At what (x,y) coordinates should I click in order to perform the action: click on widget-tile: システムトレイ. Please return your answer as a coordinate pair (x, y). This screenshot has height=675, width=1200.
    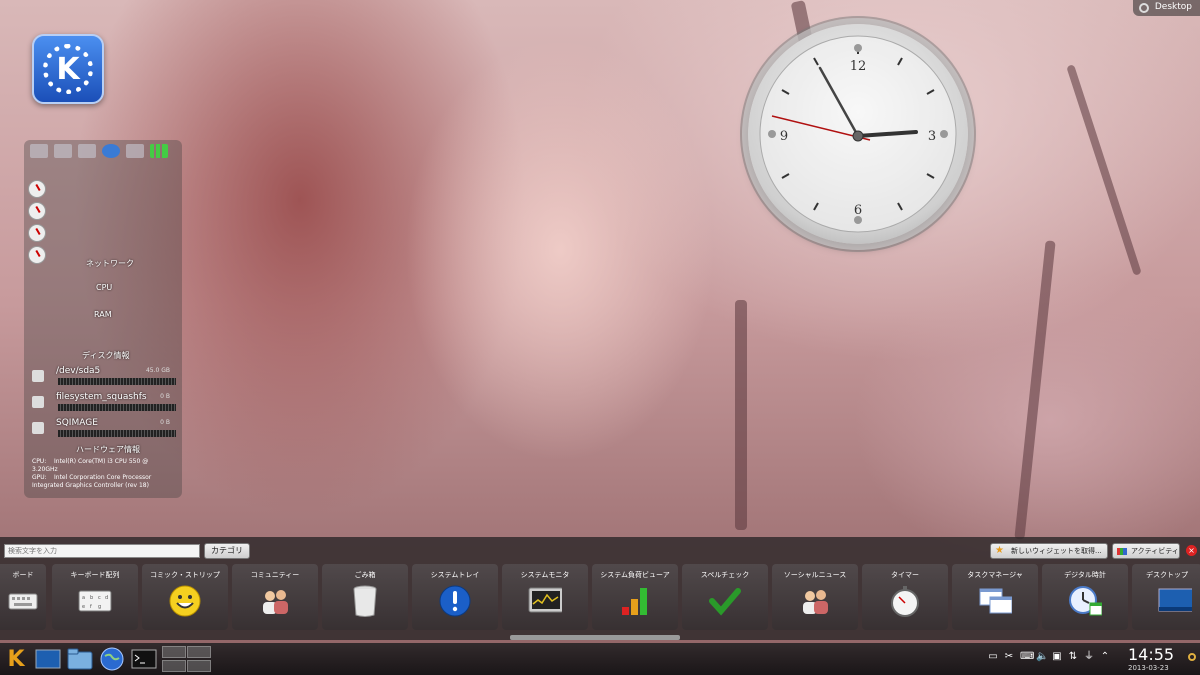
    Looking at the image, I should click on (455, 597).